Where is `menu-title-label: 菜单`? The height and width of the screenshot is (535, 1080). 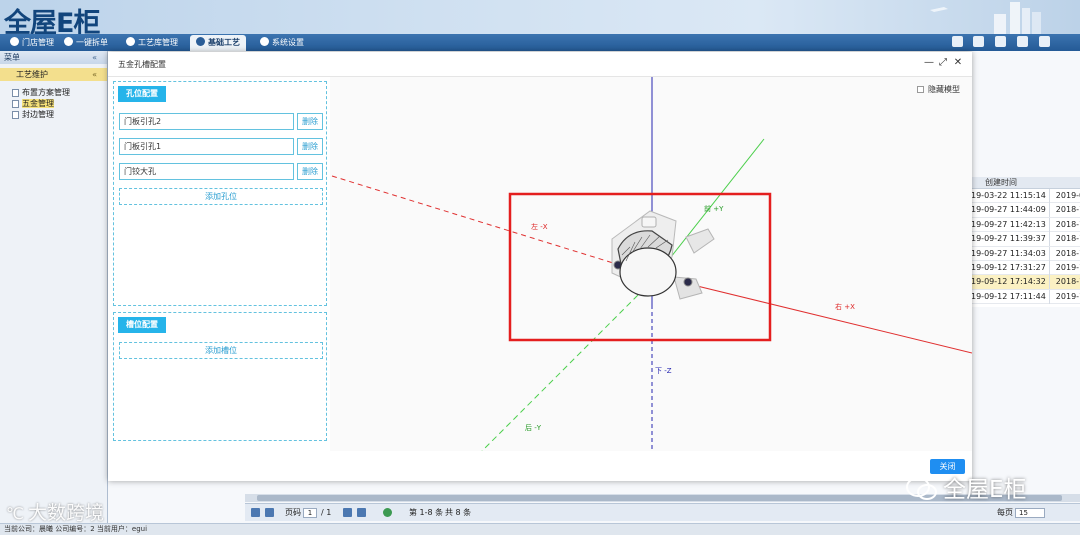 menu-title-label: 菜单 is located at coordinates (12, 57).